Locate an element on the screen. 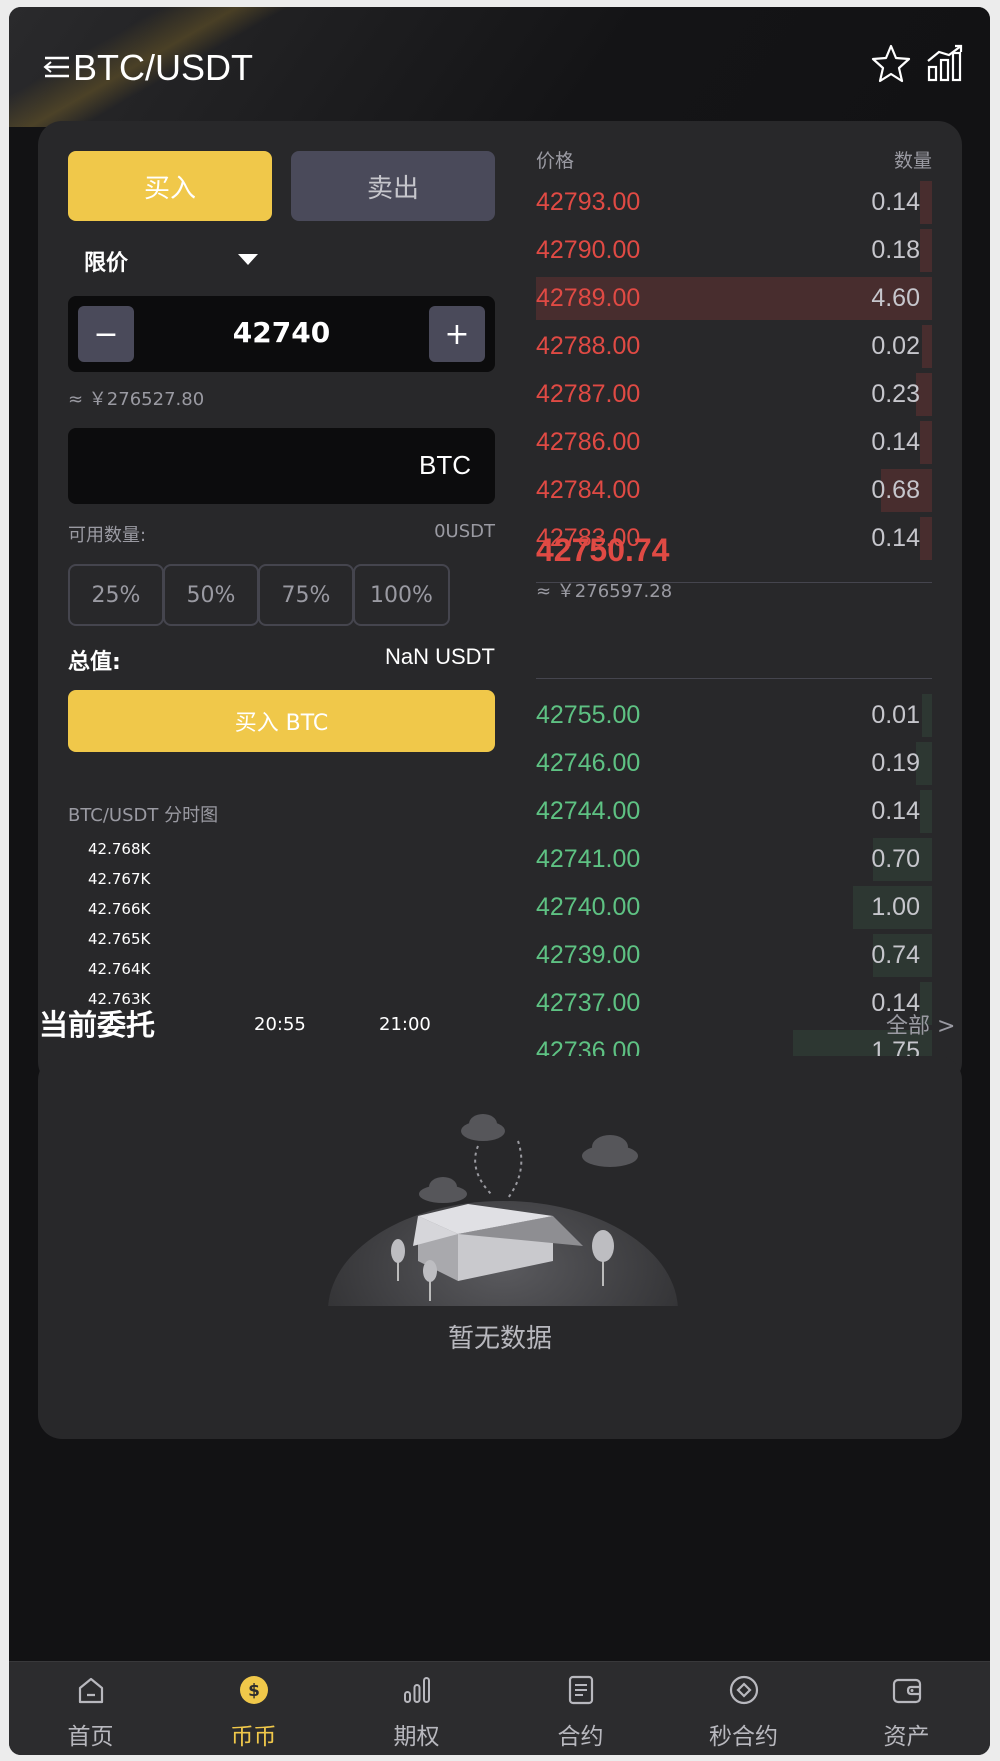 The width and height of the screenshot is (1000, 1761). orderbook-price-header: 价格 is located at coordinates (555, 161).